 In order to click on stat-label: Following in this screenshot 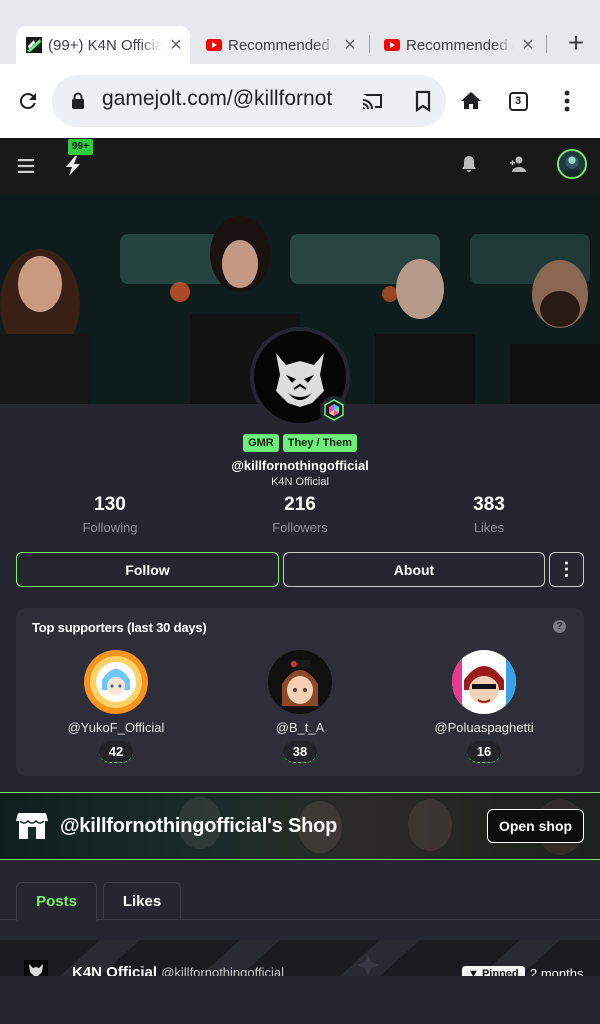, I will do `click(110, 527)`.